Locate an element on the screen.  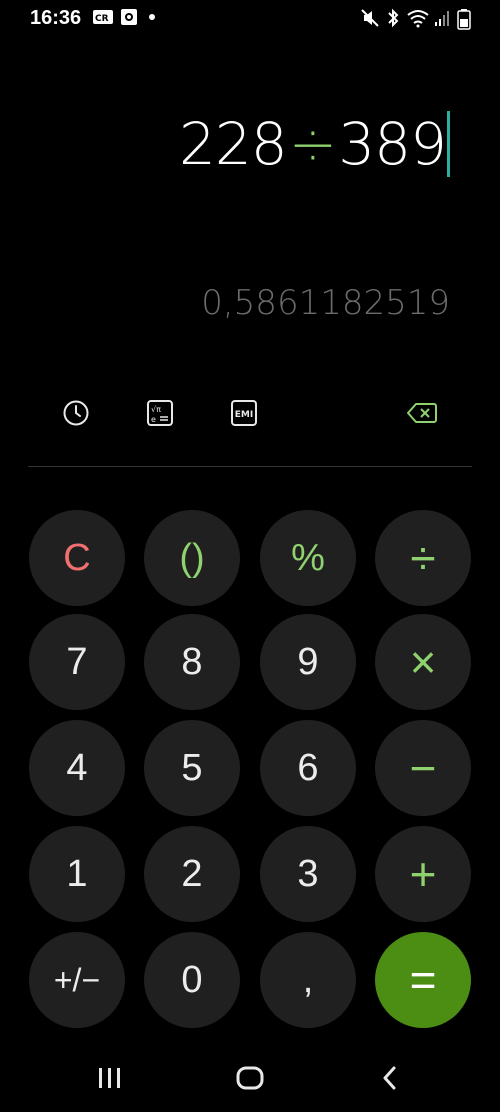
clock-icon is located at coordinates (76, 413).